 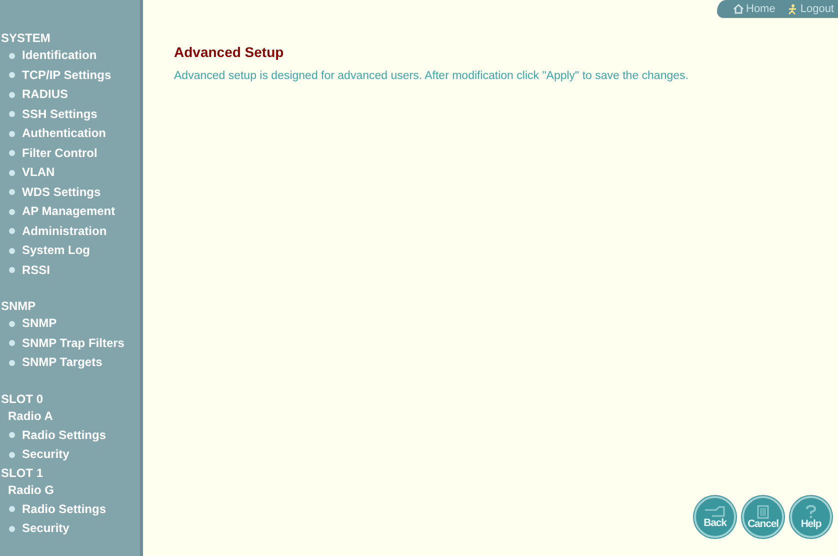 What do you see at coordinates (811, 511) in the screenshot?
I see `question-mark-icon` at bounding box center [811, 511].